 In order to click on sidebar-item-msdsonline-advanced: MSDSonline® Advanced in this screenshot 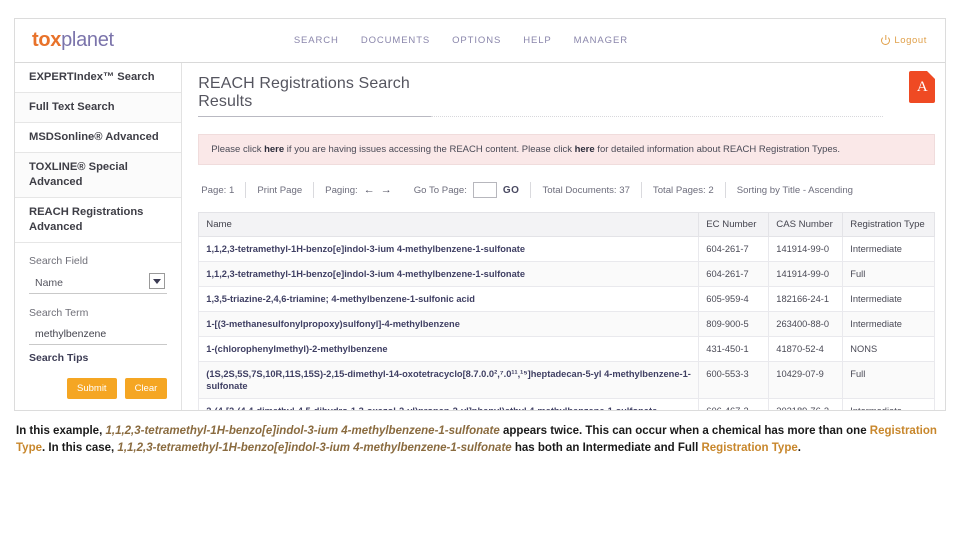, I will do `click(98, 138)`.